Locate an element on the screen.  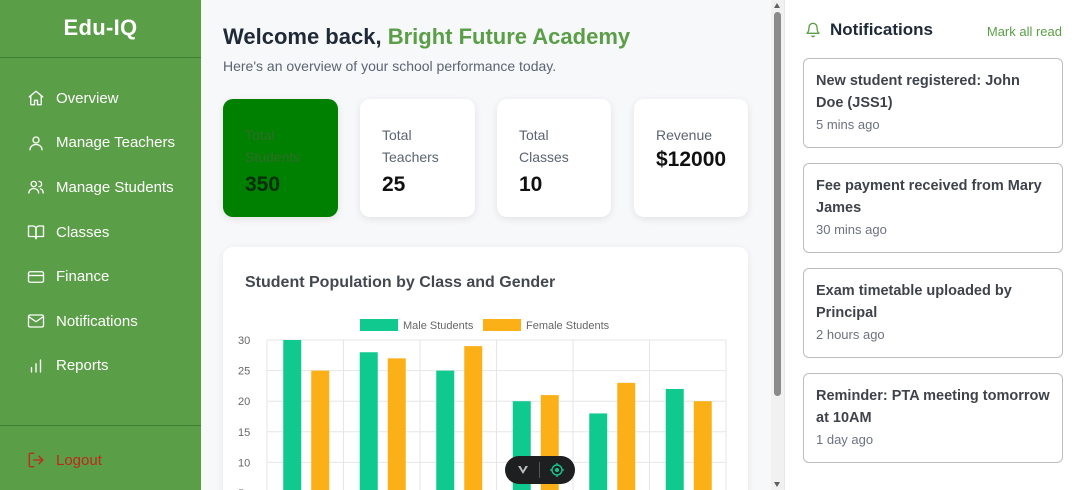
school-name: Bright Future Academy is located at coordinates (509, 36).